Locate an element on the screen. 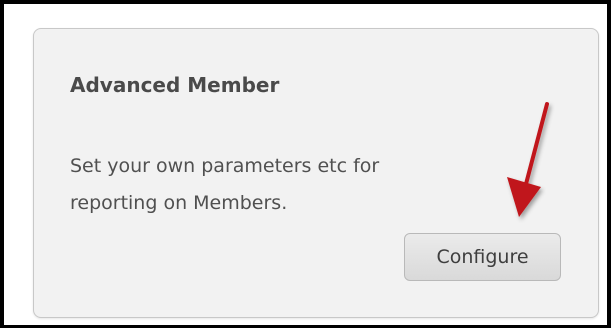  card-description-line-2: reporting on Members. is located at coordinates (179, 203).